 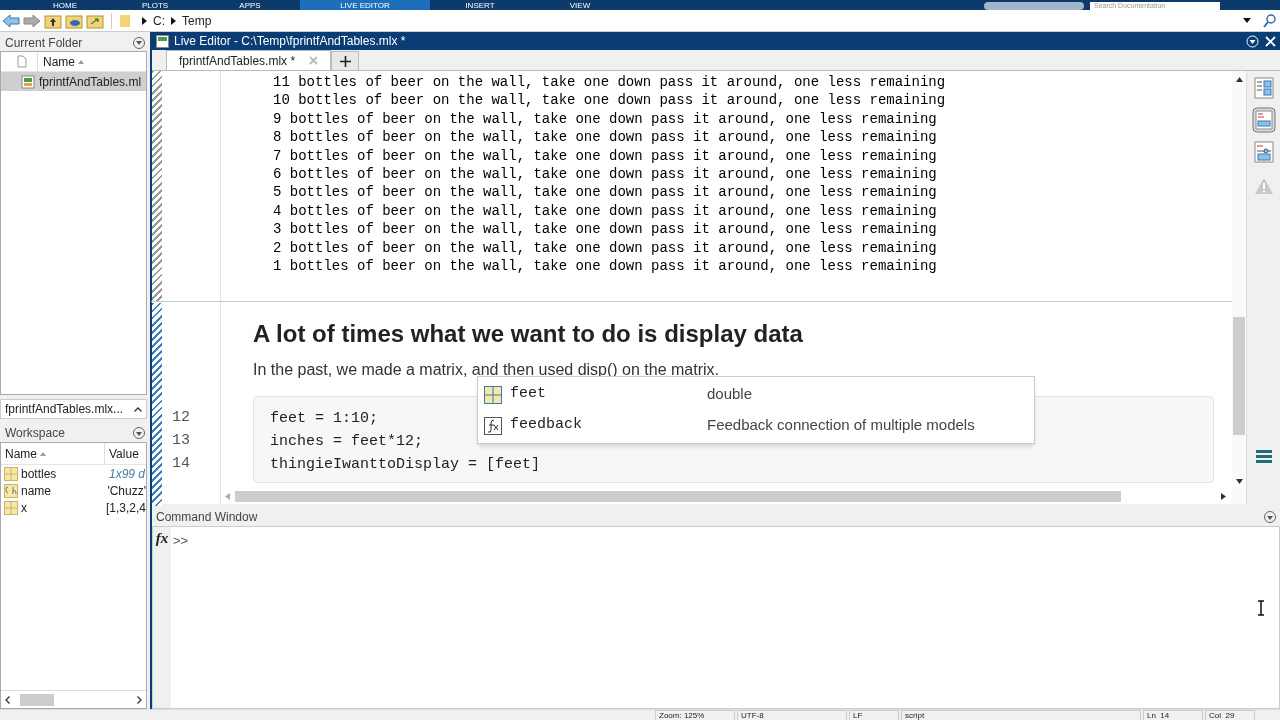 What do you see at coordinates (181, 441) in the screenshot?
I see `line-number: 13` at bounding box center [181, 441].